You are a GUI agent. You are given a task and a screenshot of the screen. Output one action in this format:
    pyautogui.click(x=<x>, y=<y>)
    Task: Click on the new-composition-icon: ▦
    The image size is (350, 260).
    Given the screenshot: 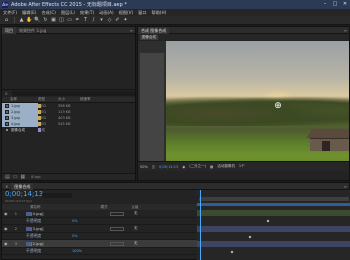 What is the action you would take?
    pyautogui.click(x=22, y=177)
    